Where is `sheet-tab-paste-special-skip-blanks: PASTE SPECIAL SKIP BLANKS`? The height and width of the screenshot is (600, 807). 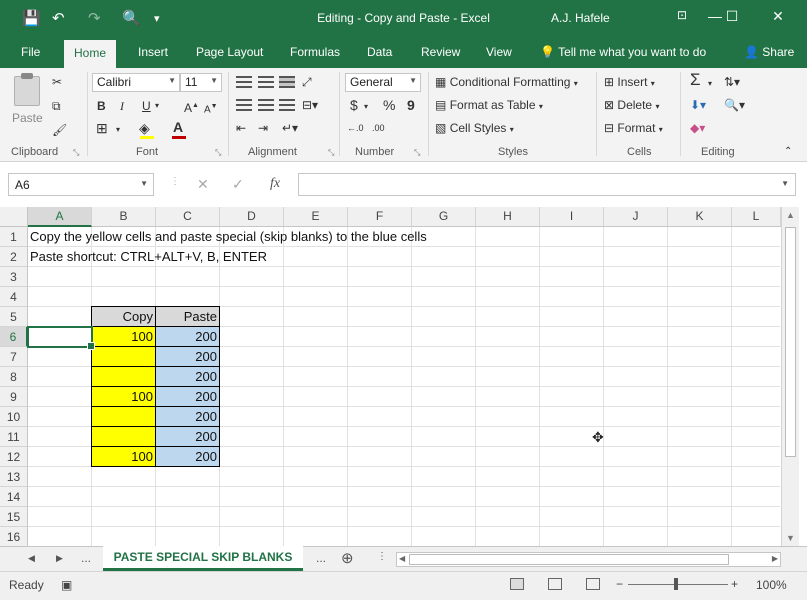
sheet-tab-paste-special-skip-blanks: PASTE SPECIAL SKIP BLANKS is located at coordinates (203, 558).